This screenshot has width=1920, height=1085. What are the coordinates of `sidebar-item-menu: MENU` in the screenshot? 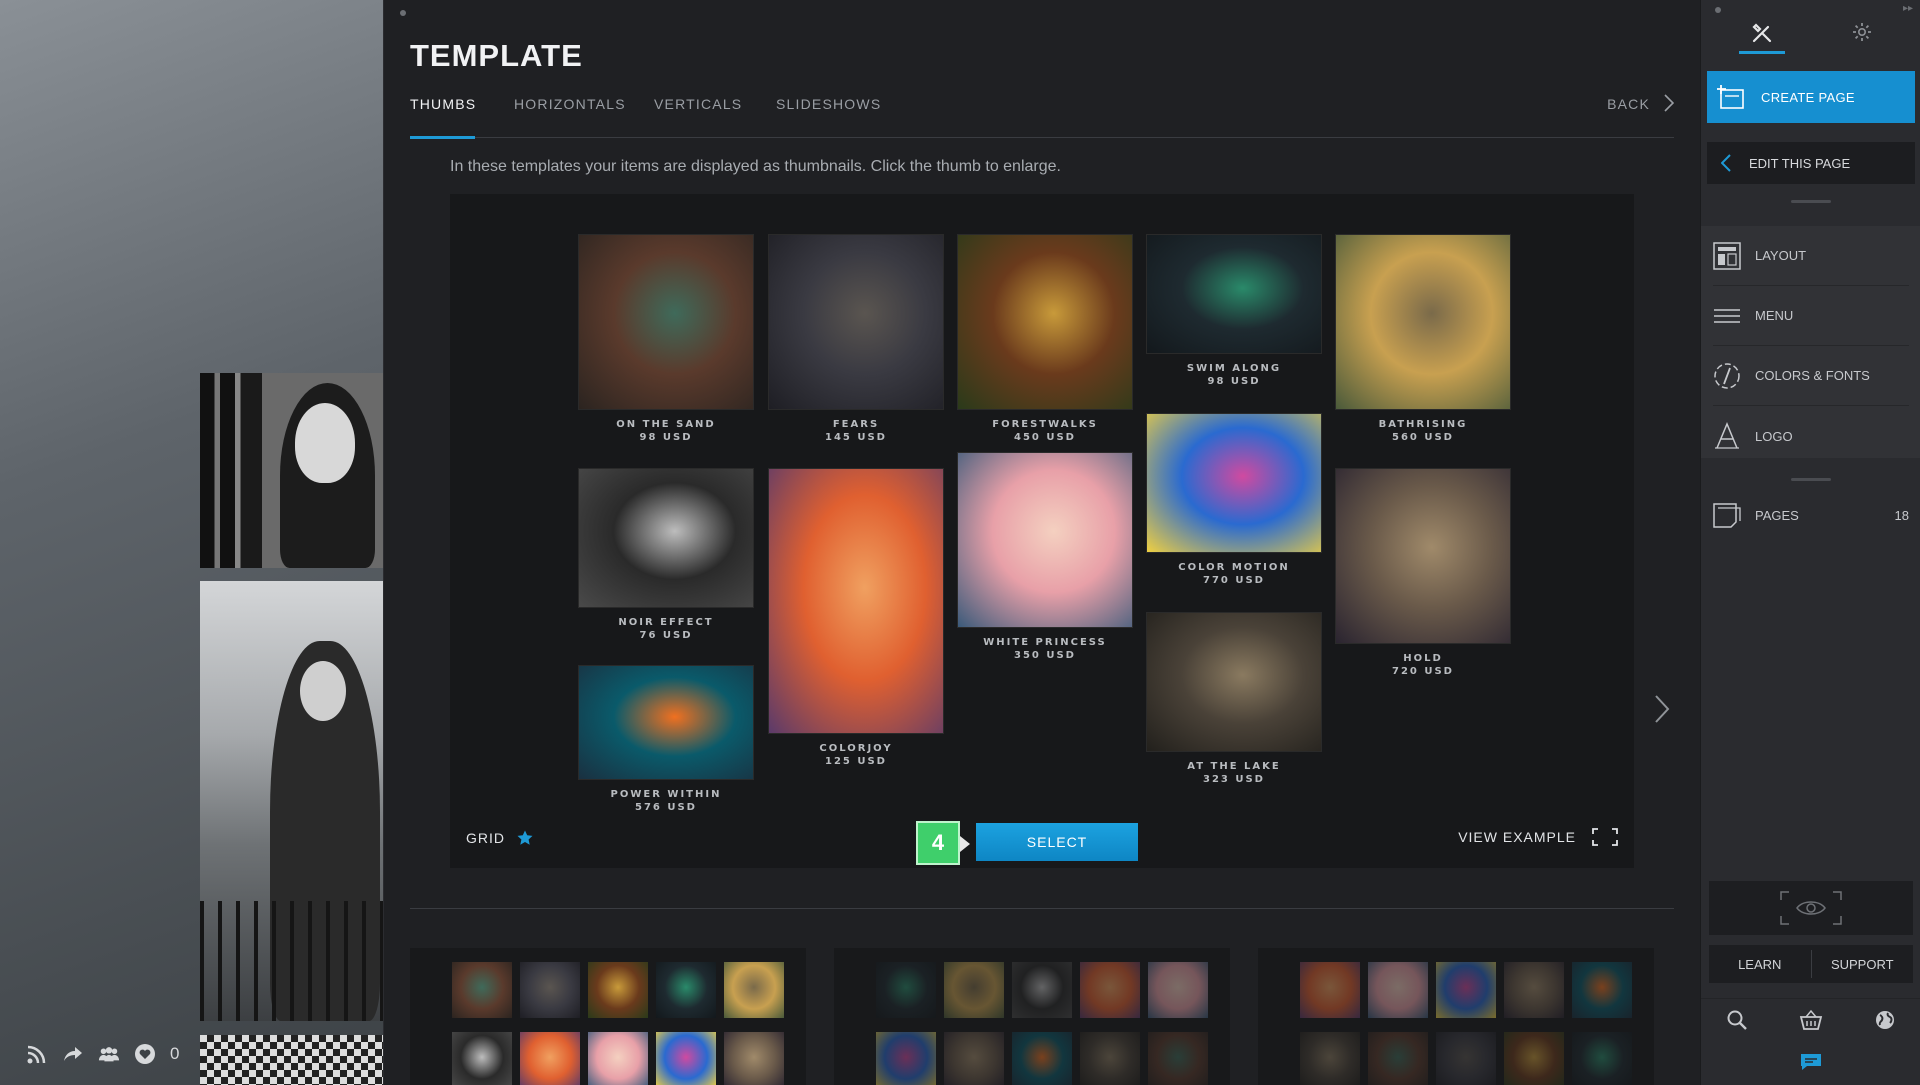 It's located at (1811, 316).